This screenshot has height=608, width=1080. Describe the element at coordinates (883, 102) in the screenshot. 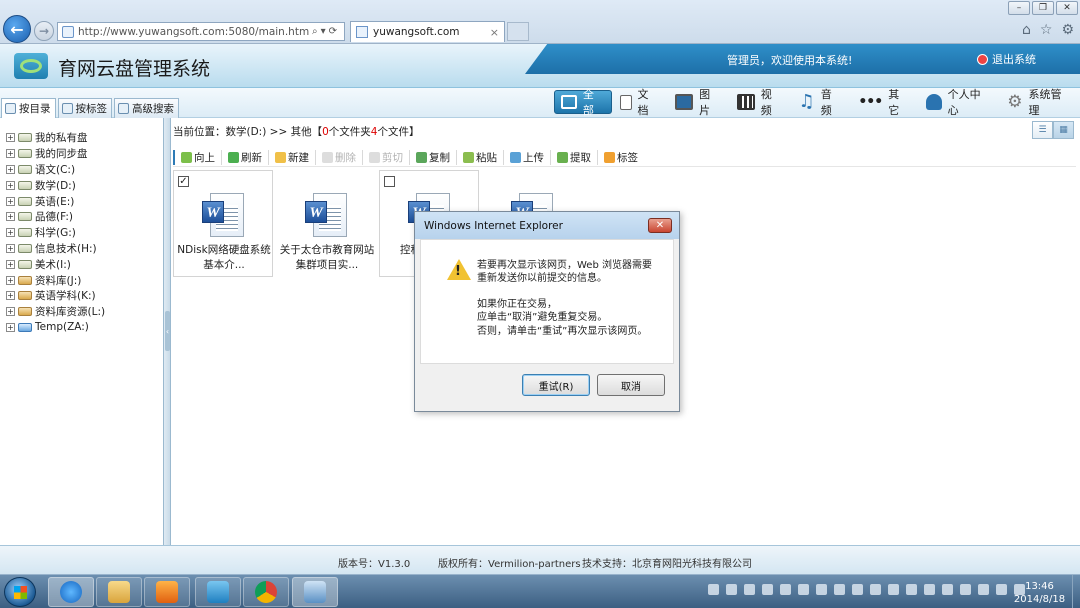

I see `category-other: ••• 其它` at that location.